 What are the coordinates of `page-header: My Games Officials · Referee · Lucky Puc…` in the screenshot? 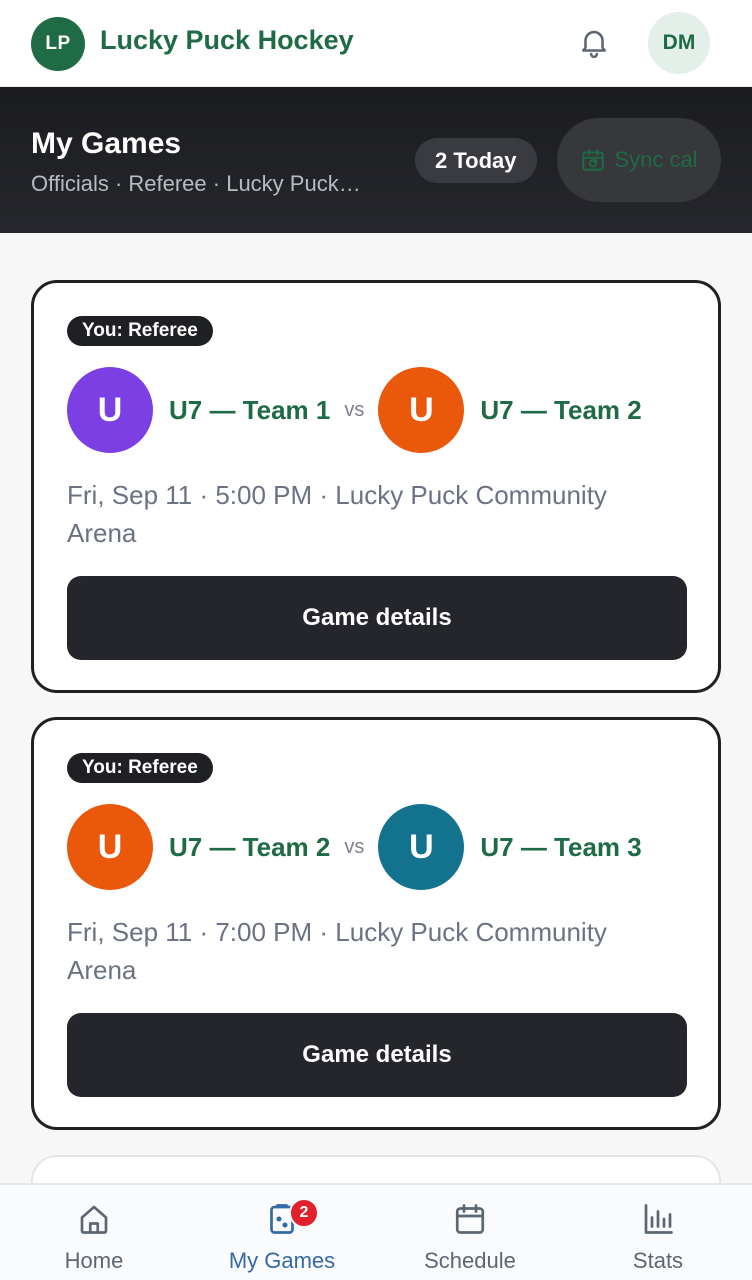 It's located at (376, 160).